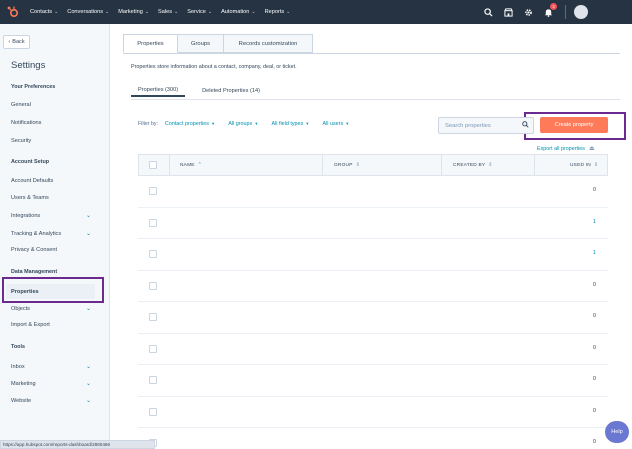  I want to click on nav-divider, so click(565, 12).